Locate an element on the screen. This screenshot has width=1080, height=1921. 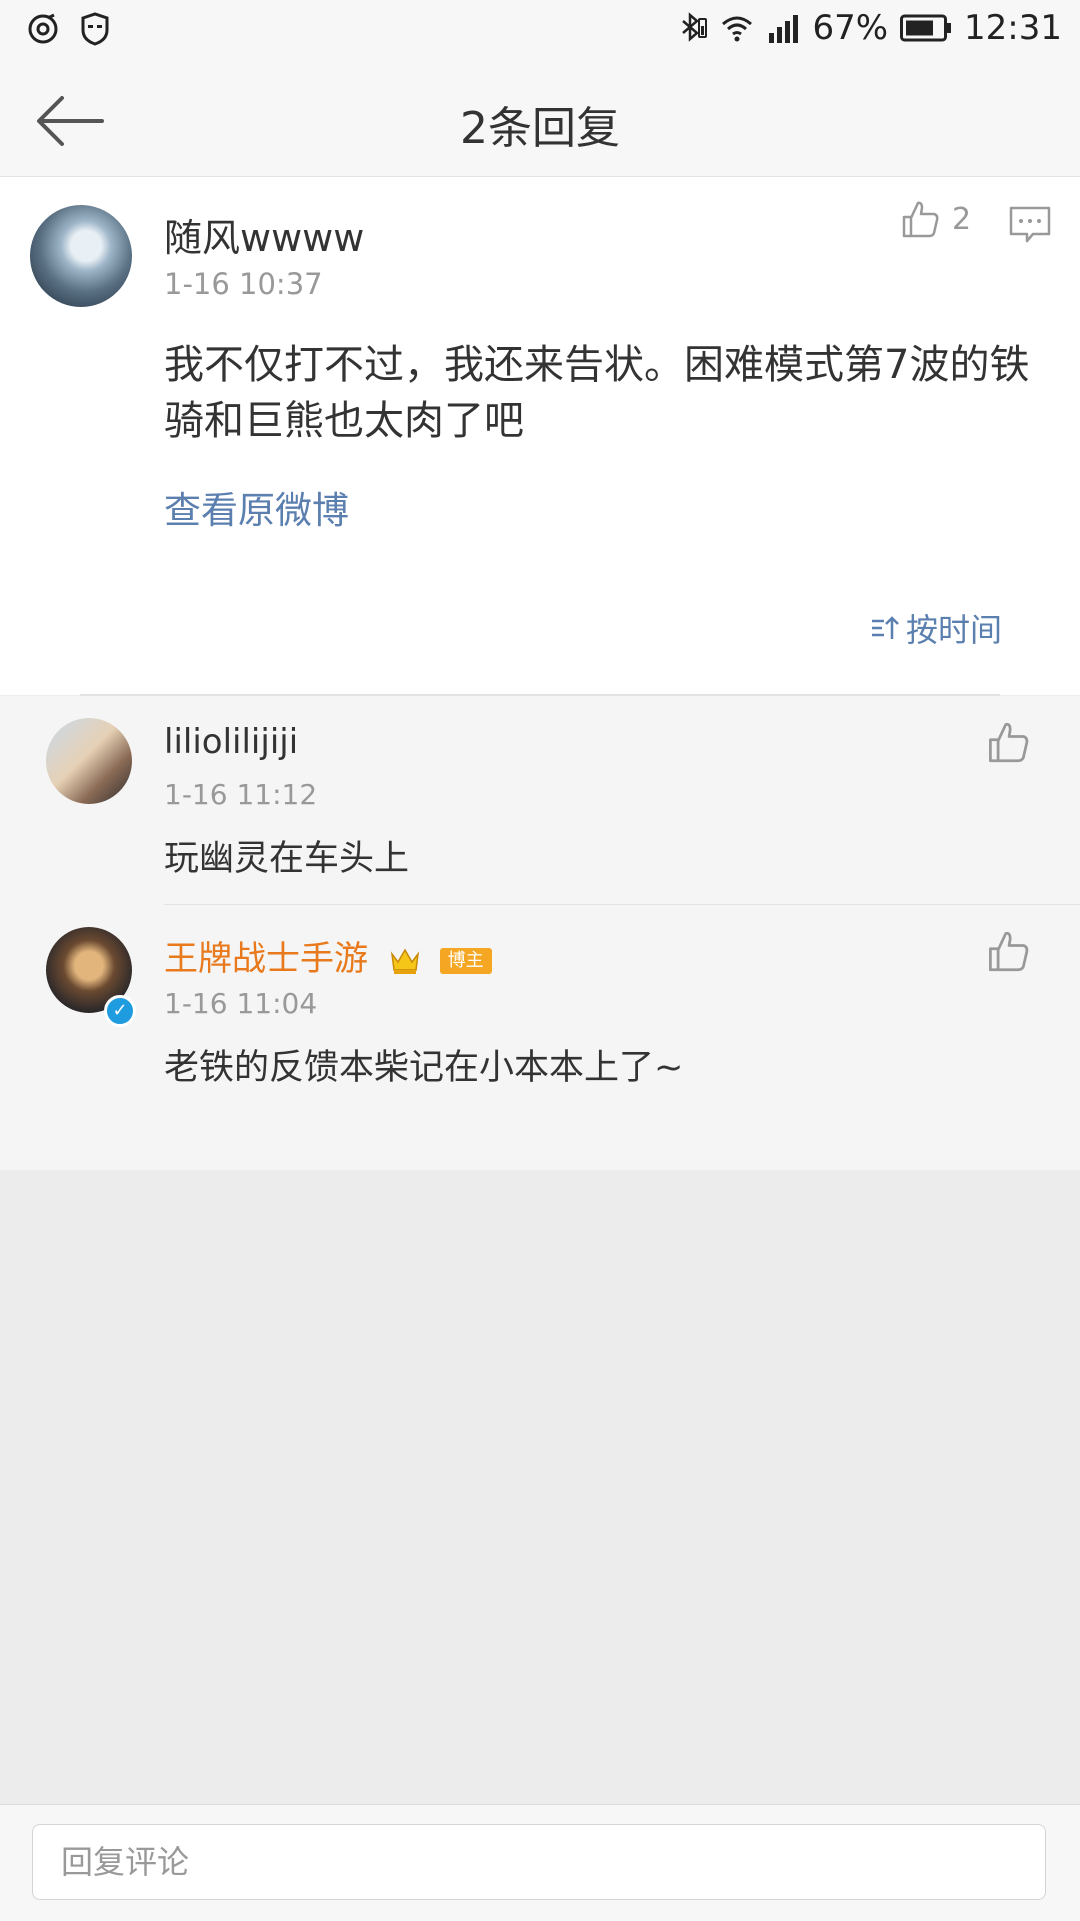
list-item: ✓ 王牌战士手游 博主 1-16 11:04 老铁的反馈本柴记在小本本上了~ is located at coordinates (540, 1020).